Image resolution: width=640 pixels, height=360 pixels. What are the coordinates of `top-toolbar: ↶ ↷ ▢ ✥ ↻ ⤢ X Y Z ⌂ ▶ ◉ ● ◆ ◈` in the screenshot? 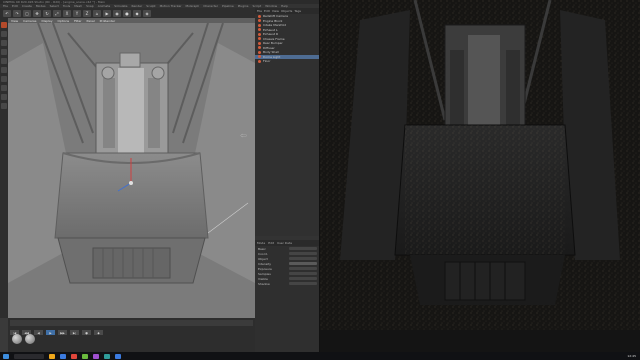 It's located at (127, 13).